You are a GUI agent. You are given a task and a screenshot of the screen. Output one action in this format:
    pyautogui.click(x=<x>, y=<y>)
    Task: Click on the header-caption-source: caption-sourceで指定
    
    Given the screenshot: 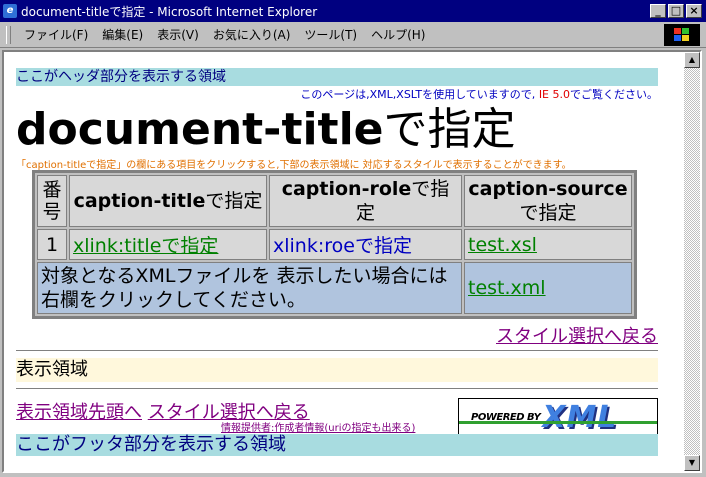 What is the action you would take?
    pyautogui.click(x=548, y=201)
    